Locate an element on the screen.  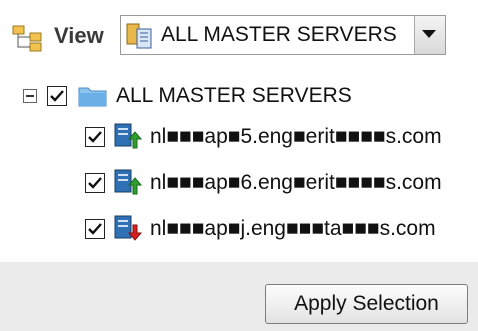
view-select: ALL MASTER SERVERS is located at coordinates (283, 35).